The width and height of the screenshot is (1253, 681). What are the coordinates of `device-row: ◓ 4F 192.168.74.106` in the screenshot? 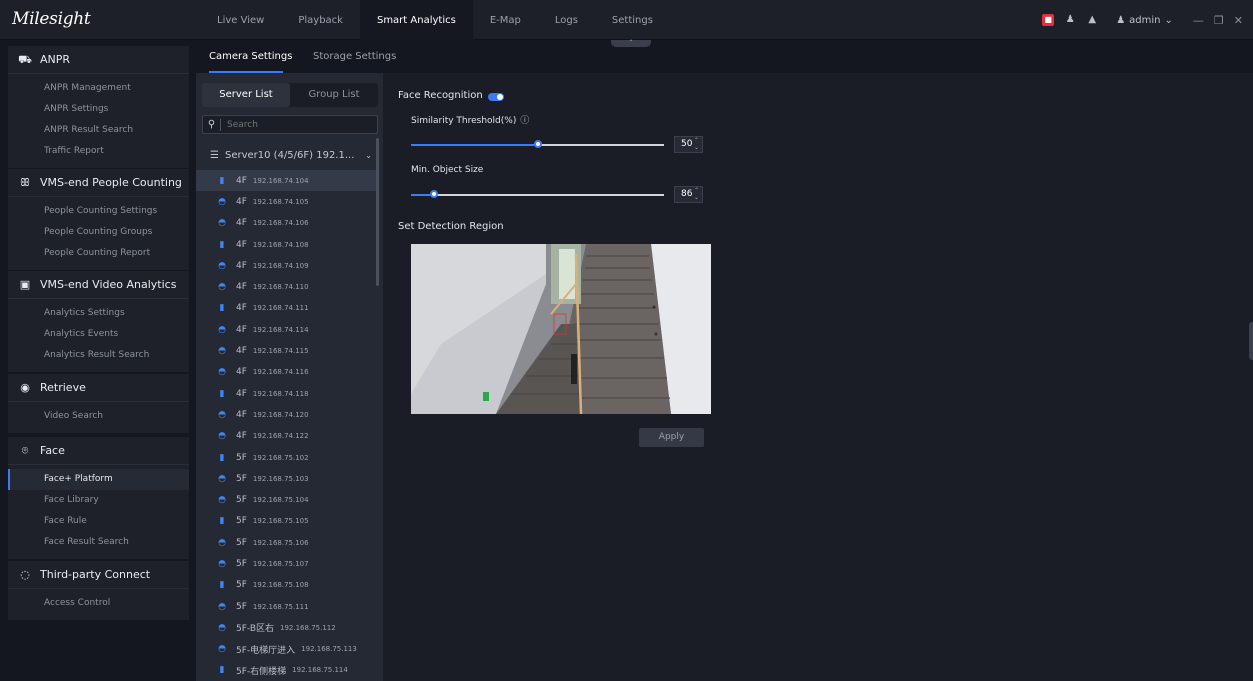 It's located at (286, 223).